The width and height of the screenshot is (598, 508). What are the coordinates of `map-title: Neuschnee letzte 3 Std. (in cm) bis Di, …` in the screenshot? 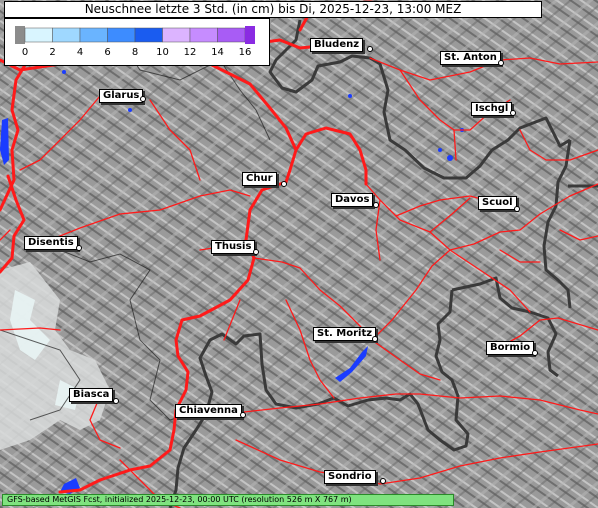 It's located at (273, 9).